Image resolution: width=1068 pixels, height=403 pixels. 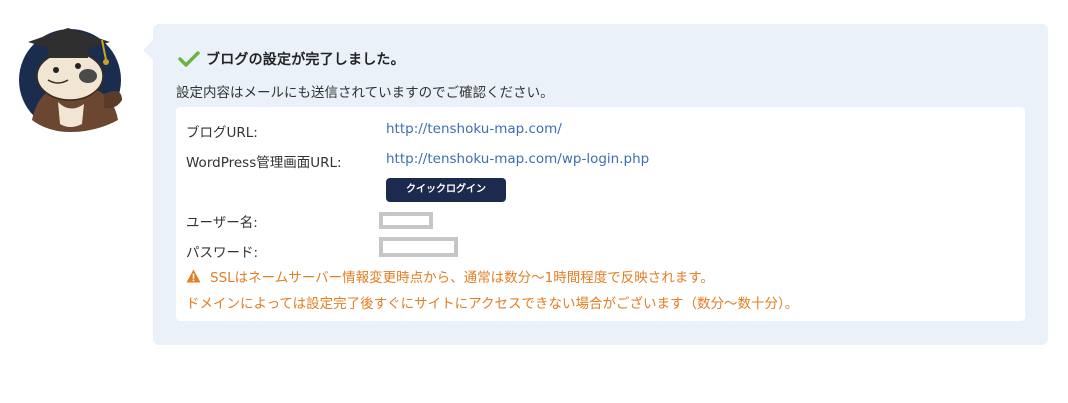 I want to click on username-label: ユーザー名:, so click(x=222, y=223).